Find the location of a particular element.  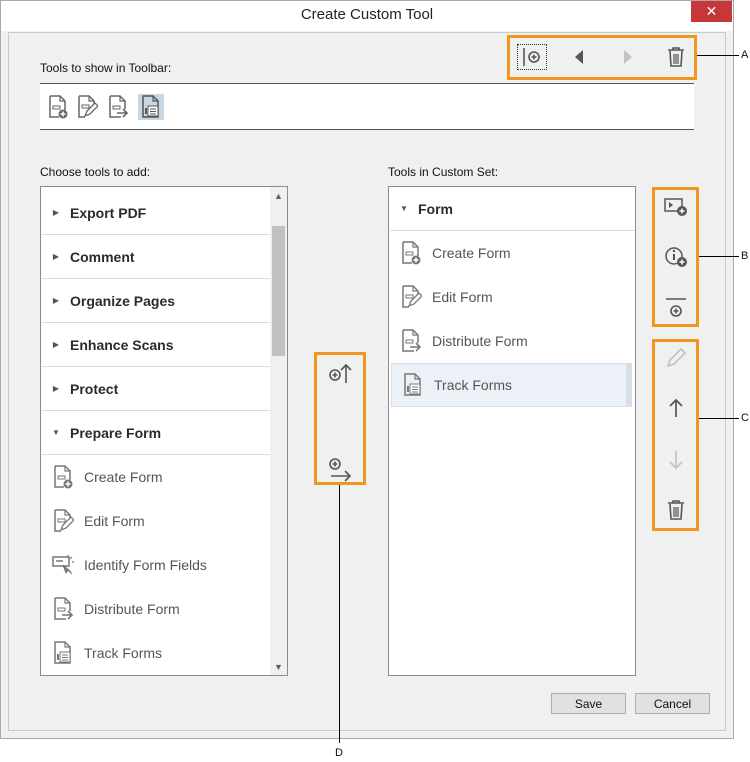

tool-create-form: Create Form is located at coordinates (156, 477).